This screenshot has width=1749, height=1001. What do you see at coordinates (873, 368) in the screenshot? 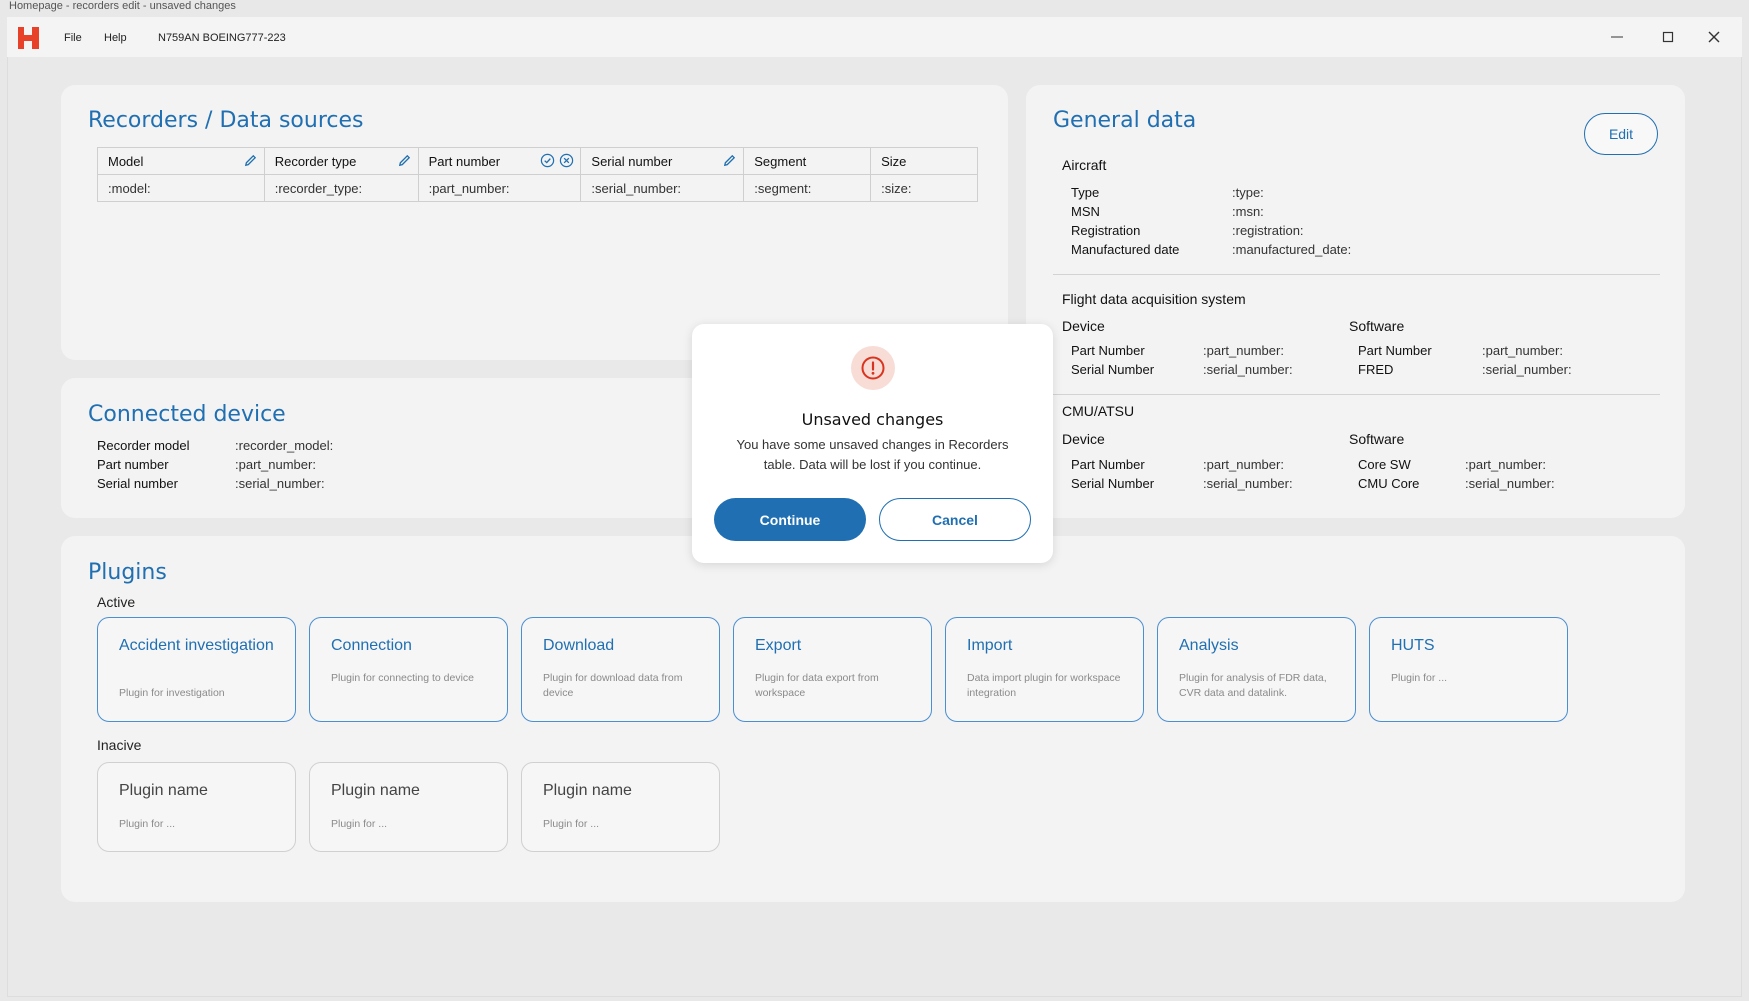
I see `alert-circle-icon` at bounding box center [873, 368].